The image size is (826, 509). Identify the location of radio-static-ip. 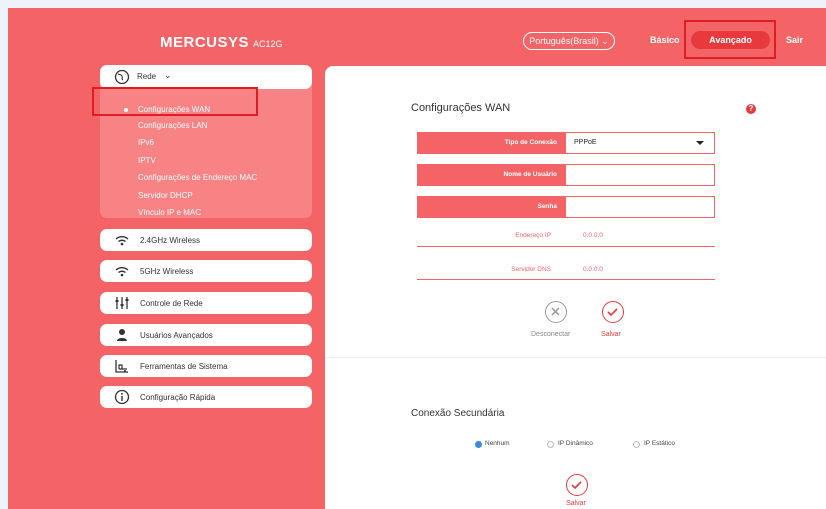
(636, 444).